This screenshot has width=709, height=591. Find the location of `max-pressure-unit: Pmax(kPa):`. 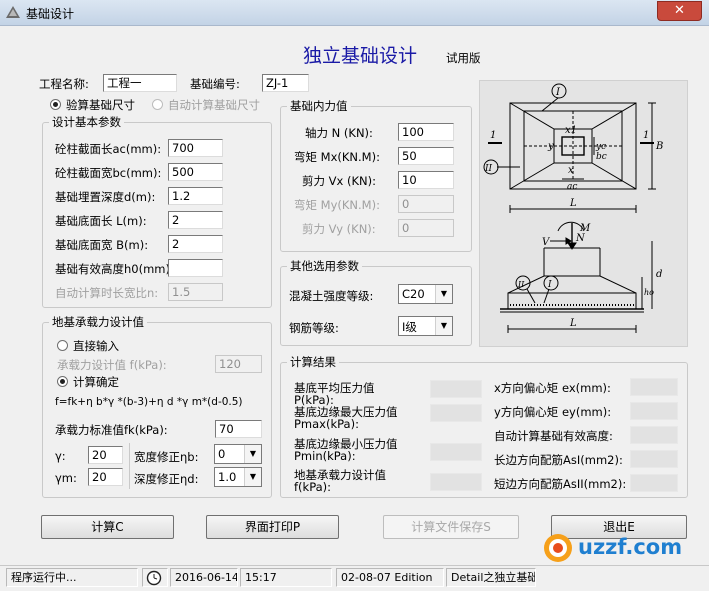

max-pressure-unit: Pmax(kPa): is located at coordinates (326, 424).